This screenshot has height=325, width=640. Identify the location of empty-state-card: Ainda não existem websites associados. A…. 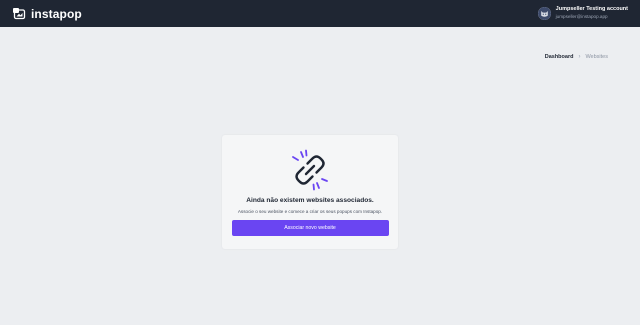
(310, 192).